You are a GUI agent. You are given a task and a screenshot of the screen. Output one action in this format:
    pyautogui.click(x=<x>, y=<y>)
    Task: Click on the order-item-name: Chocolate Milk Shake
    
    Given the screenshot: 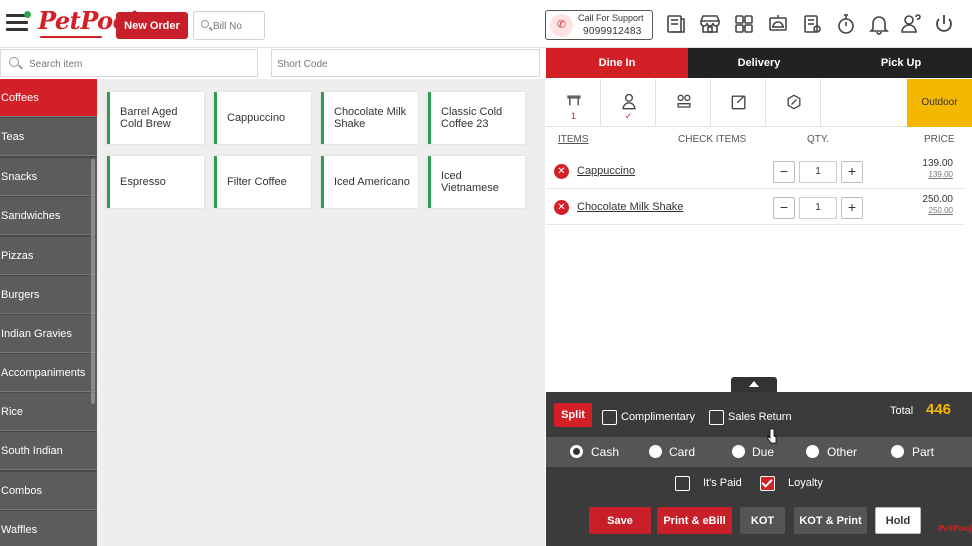 What is the action you would take?
    pyautogui.click(x=630, y=207)
    